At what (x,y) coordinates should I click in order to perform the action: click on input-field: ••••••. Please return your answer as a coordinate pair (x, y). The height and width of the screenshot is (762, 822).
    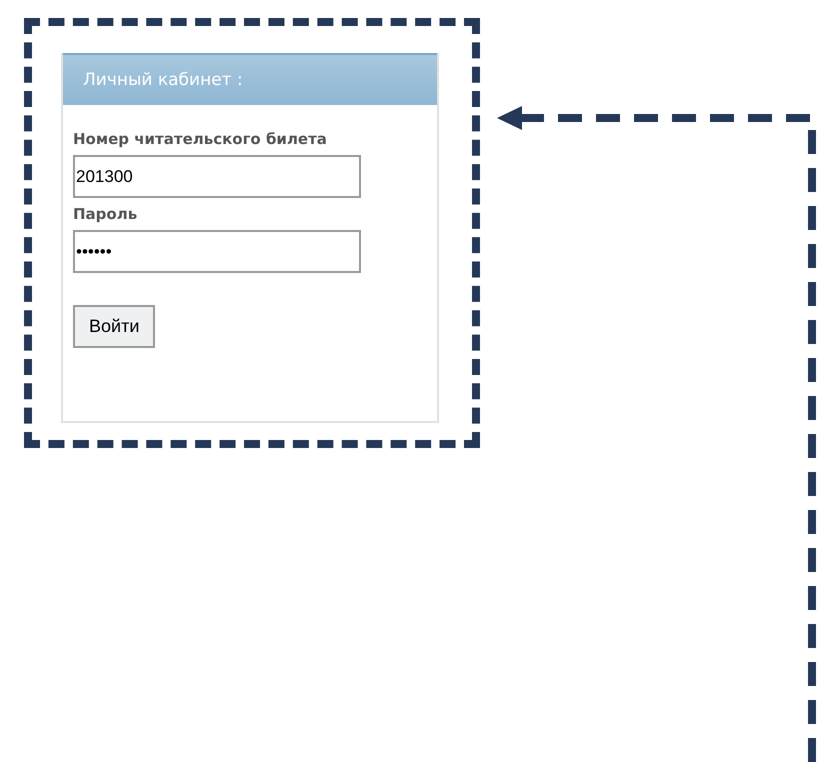
    Looking at the image, I should click on (217, 251).